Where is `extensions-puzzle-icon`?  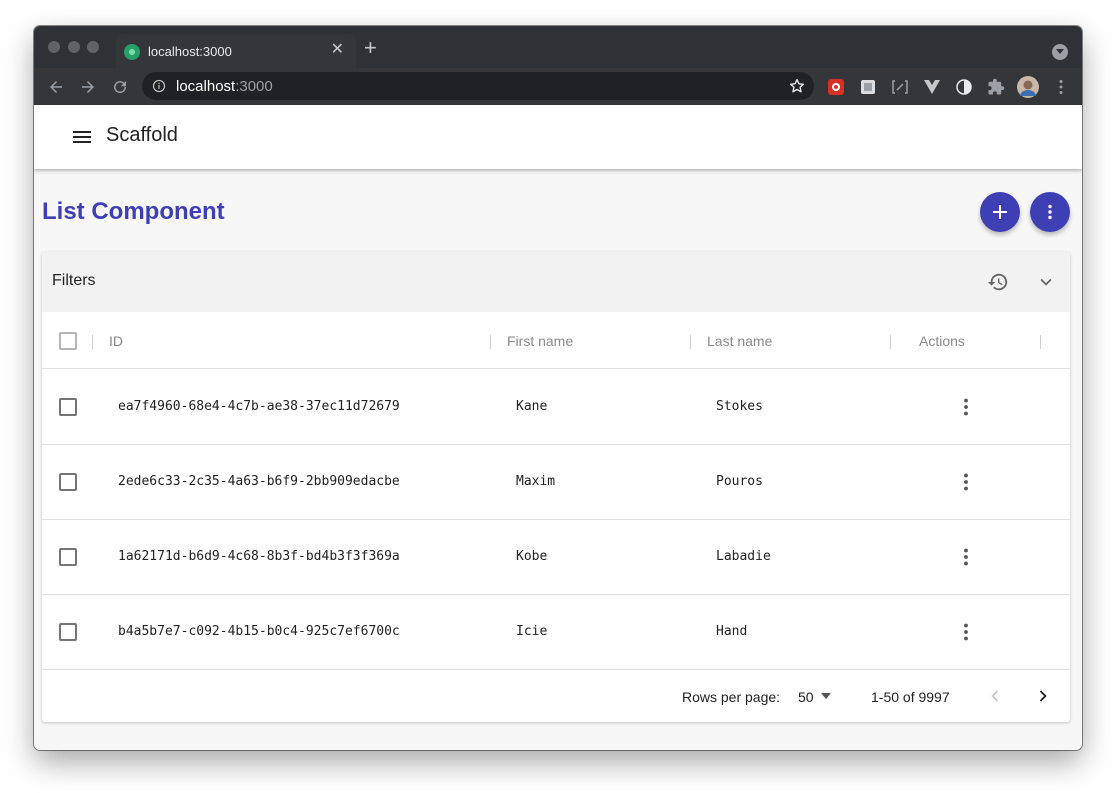 extensions-puzzle-icon is located at coordinates (996, 87).